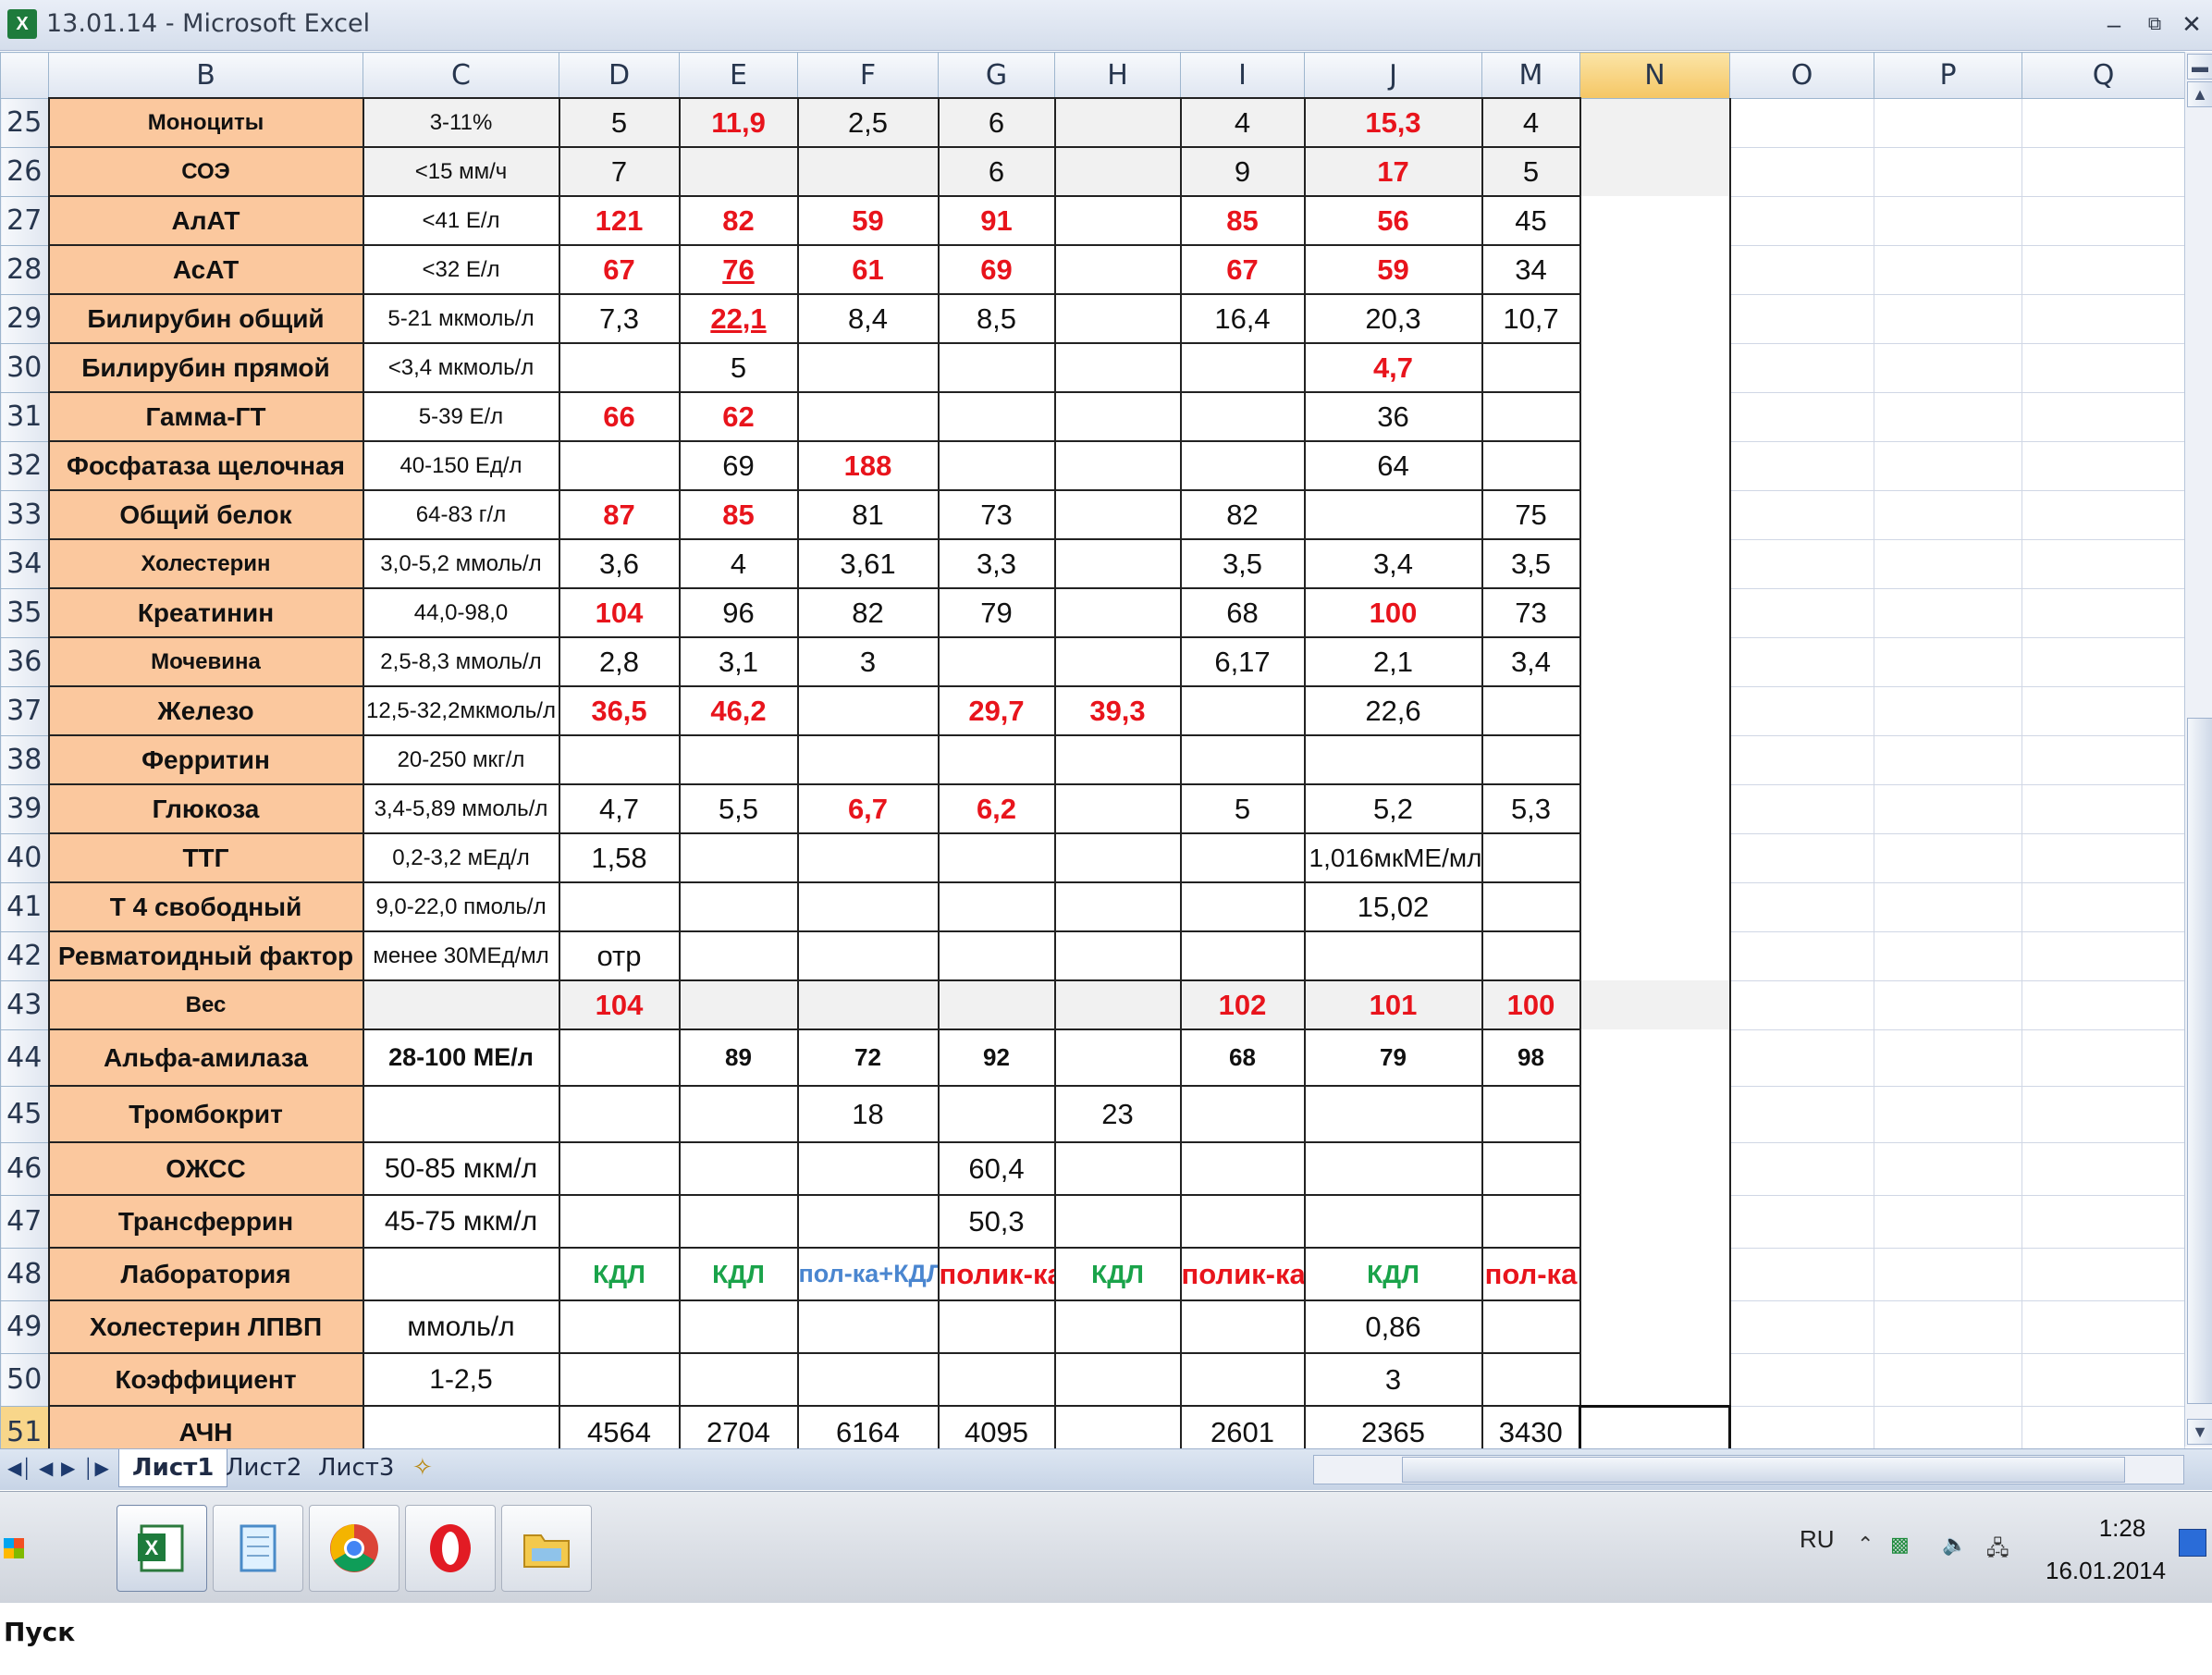 This screenshot has width=2212, height=1675. Describe the element at coordinates (1393, 711) in the screenshot. I see `value-cell: 22,6` at that location.